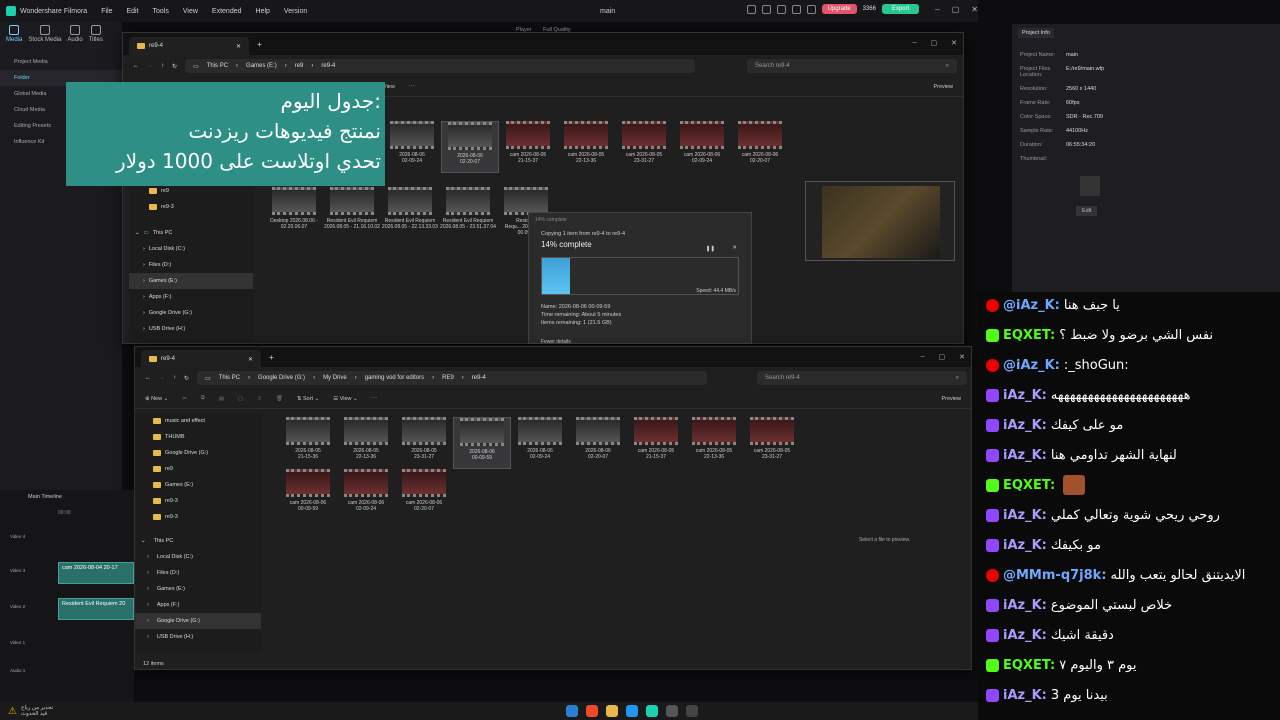 This screenshot has width=1280, height=720. What do you see at coordinates (189, 46) in the screenshot?
I see `explorer1-tab: re9-4 ✕` at bounding box center [189, 46].